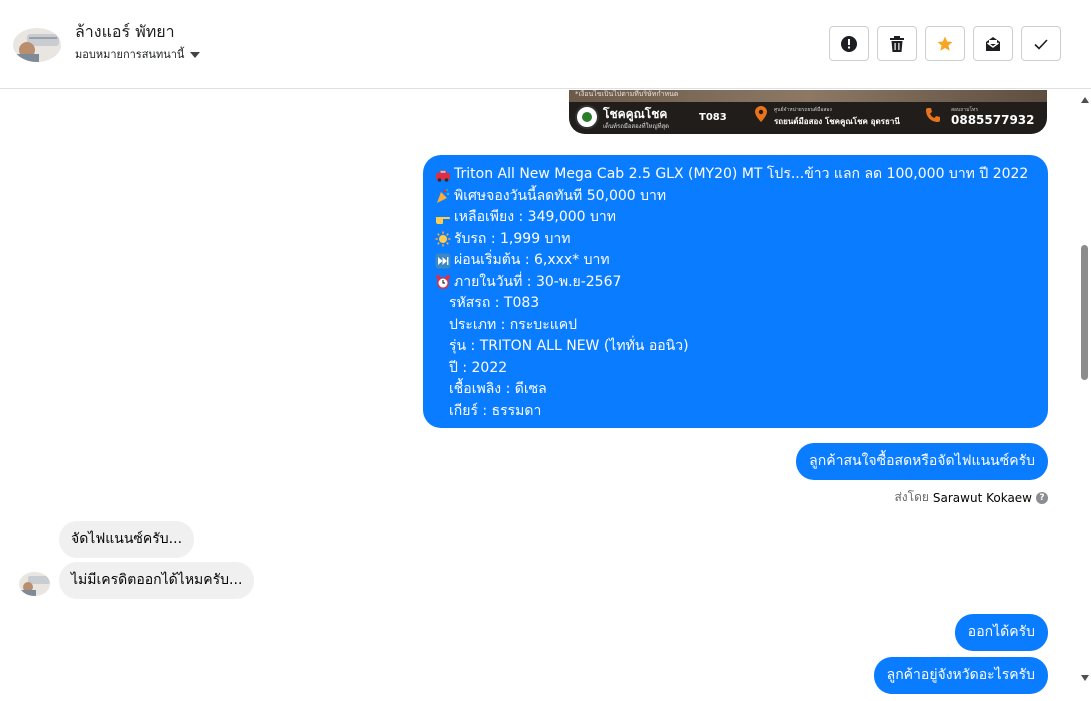  Describe the element at coordinates (498, 389) in the screenshot. I see `detail-line: เชื้อเพลิง : ดีเซล` at that location.